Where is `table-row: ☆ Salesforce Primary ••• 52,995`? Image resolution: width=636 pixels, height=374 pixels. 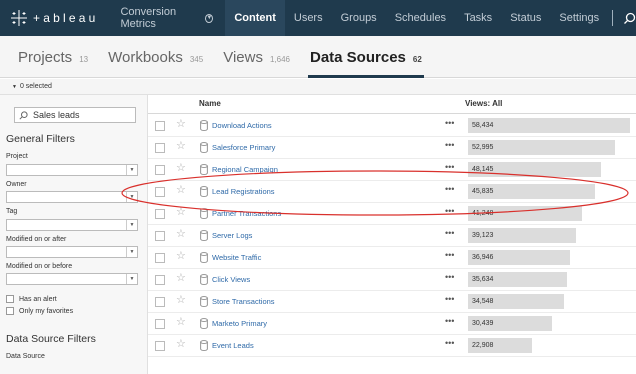
table-row: ☆ Salesforce Primary ••• 52,995 is located at coordinates (392, 148).